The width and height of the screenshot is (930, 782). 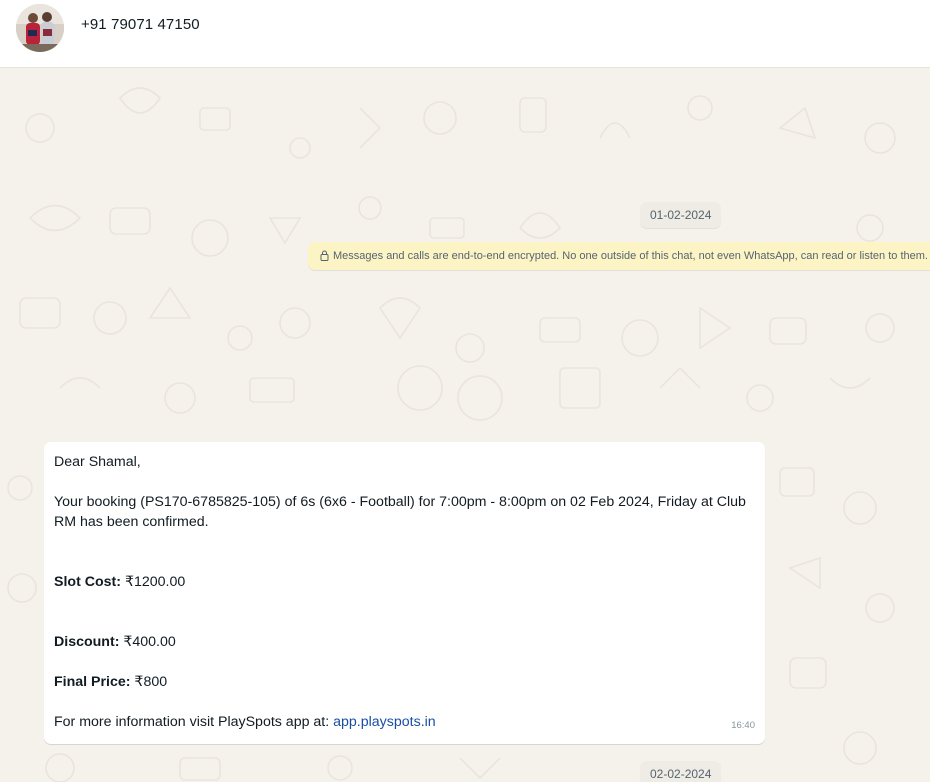 What do you see at coordinates (149, 682) in the screenshot?
I see `final-price-value: ₹800` at bounding box center [149, 682].